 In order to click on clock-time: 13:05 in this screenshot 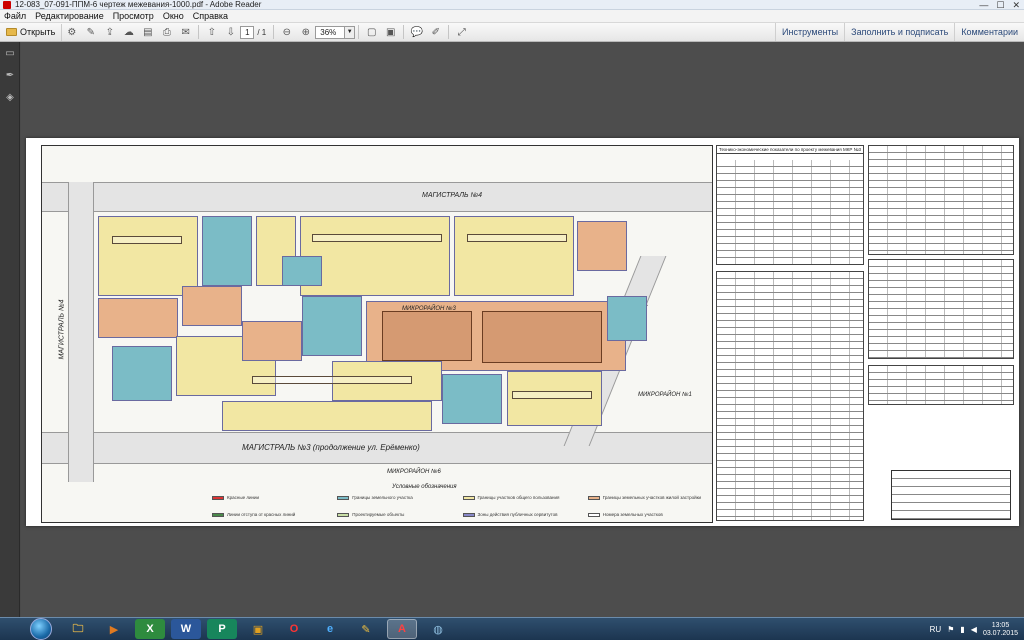, I will do `click(1000, 625)`.